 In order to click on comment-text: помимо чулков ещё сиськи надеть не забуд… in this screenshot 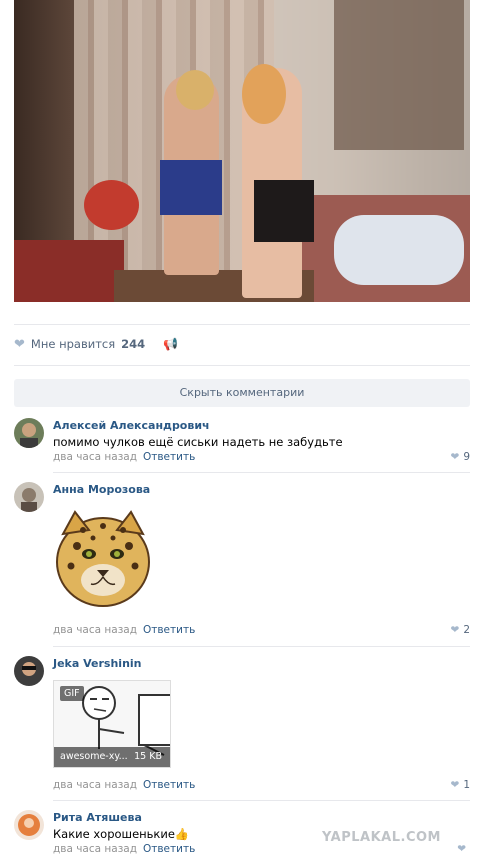, I will do `click(198, 442)`.